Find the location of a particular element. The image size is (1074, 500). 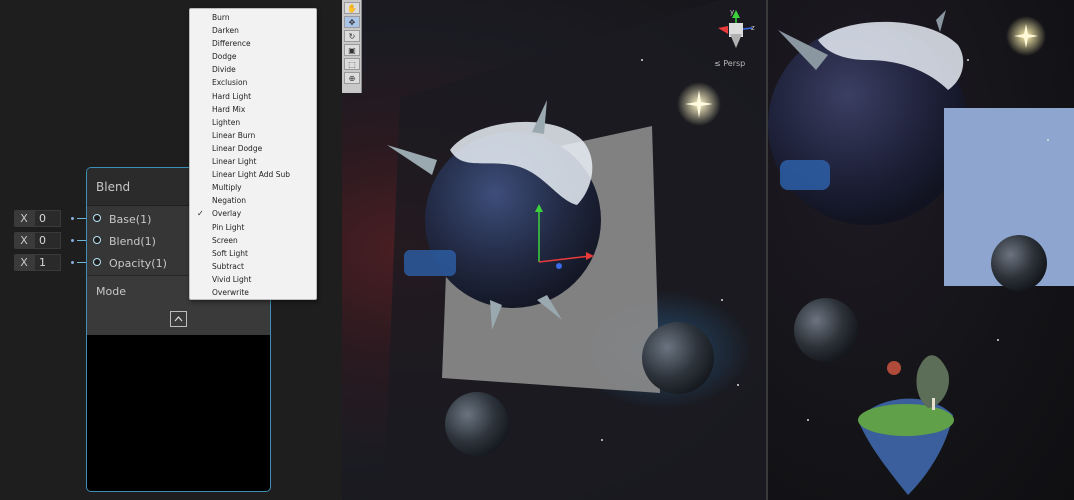

base-port-label: Base(1) is located at coordinates (130, 219).